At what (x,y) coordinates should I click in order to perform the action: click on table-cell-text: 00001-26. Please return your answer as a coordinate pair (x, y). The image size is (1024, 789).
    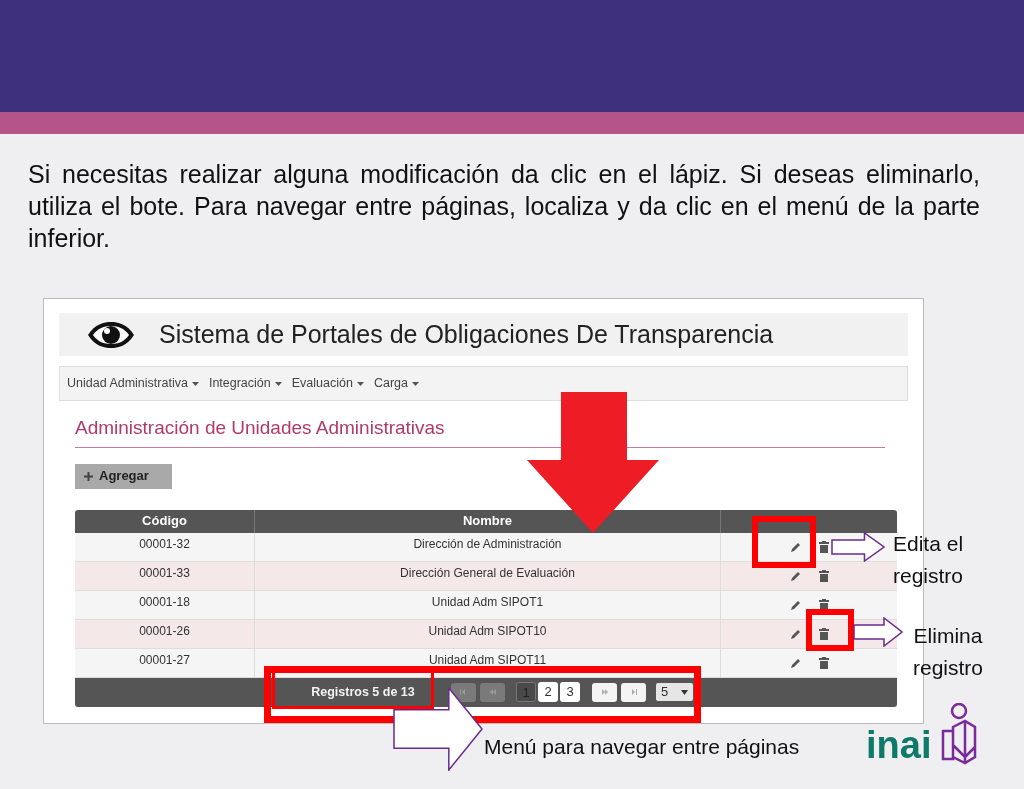
    Looking at the image, I should click on (164, 631).